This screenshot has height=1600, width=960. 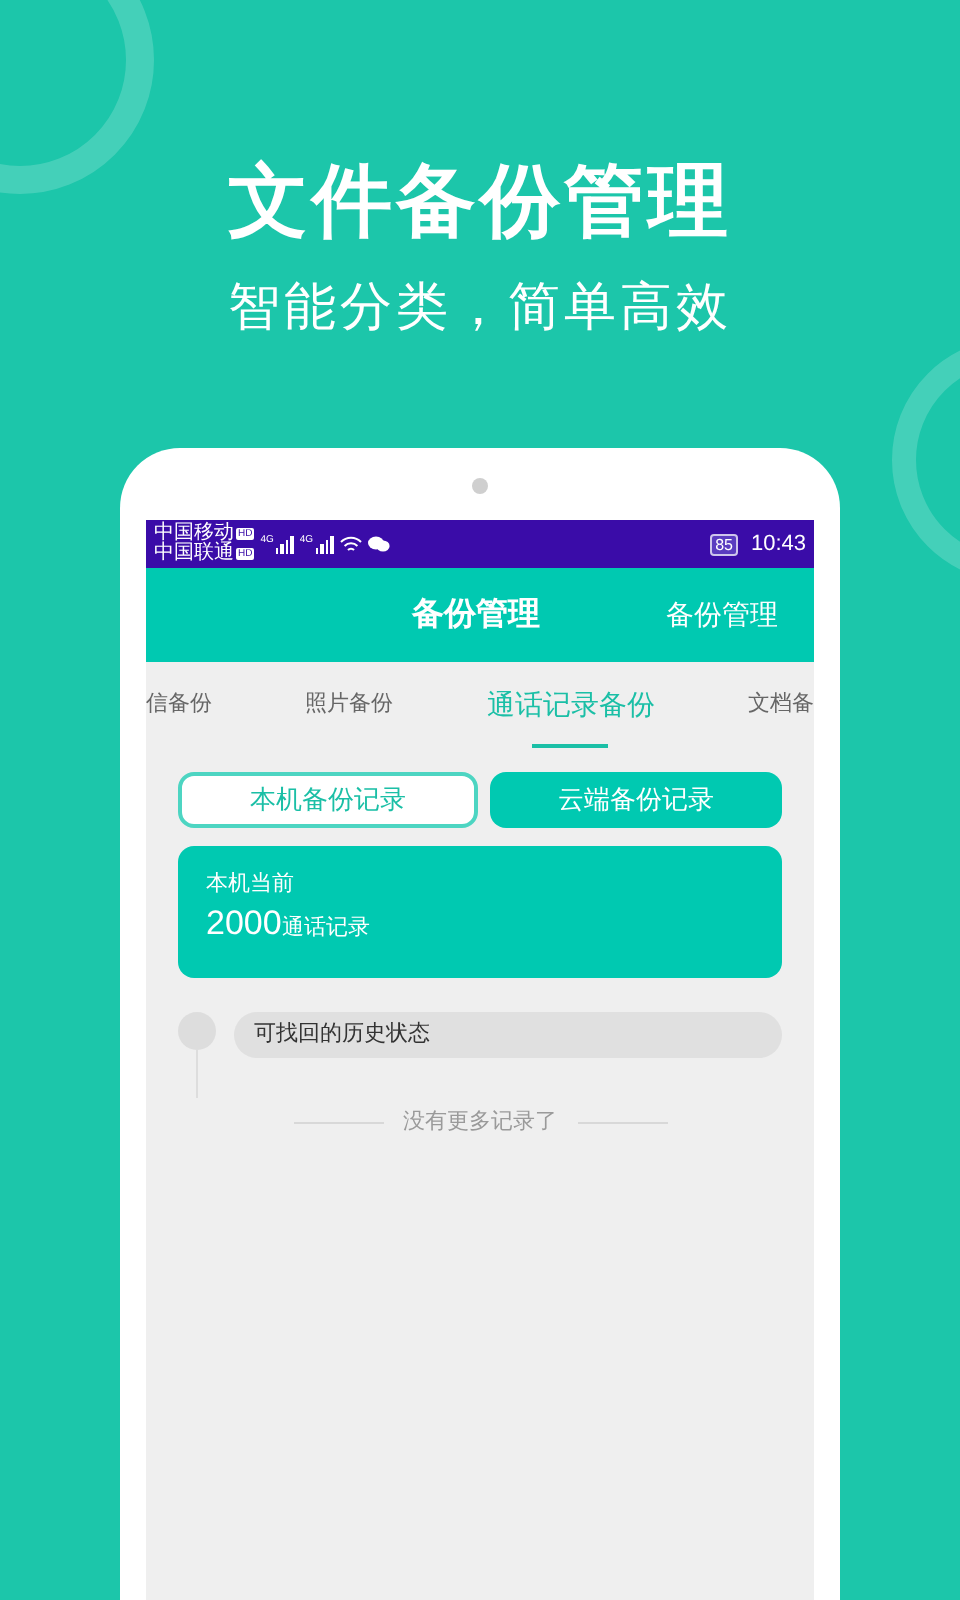 What do you see at coordinates (778, 544) in the screenshot?
I see `clock: 10:43` at bounding box center [778, 544].